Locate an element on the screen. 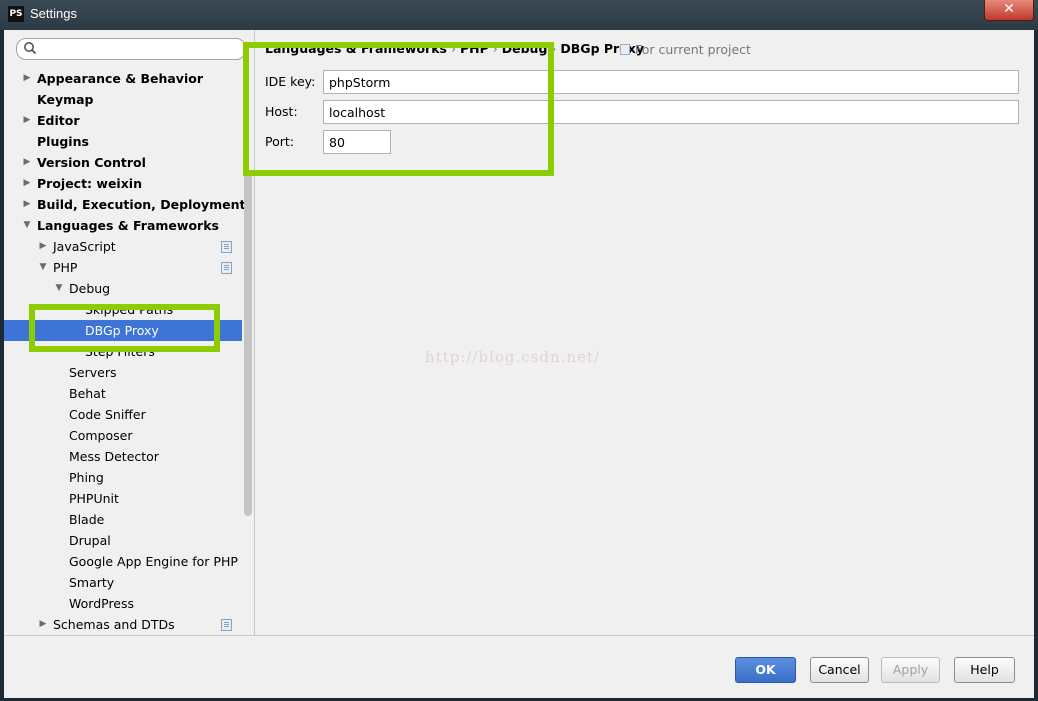 Image resolution: width=1038 pixels, height=701 pixels. tree-item: Google App Engine for PHP is located at coordinates (123, 561).